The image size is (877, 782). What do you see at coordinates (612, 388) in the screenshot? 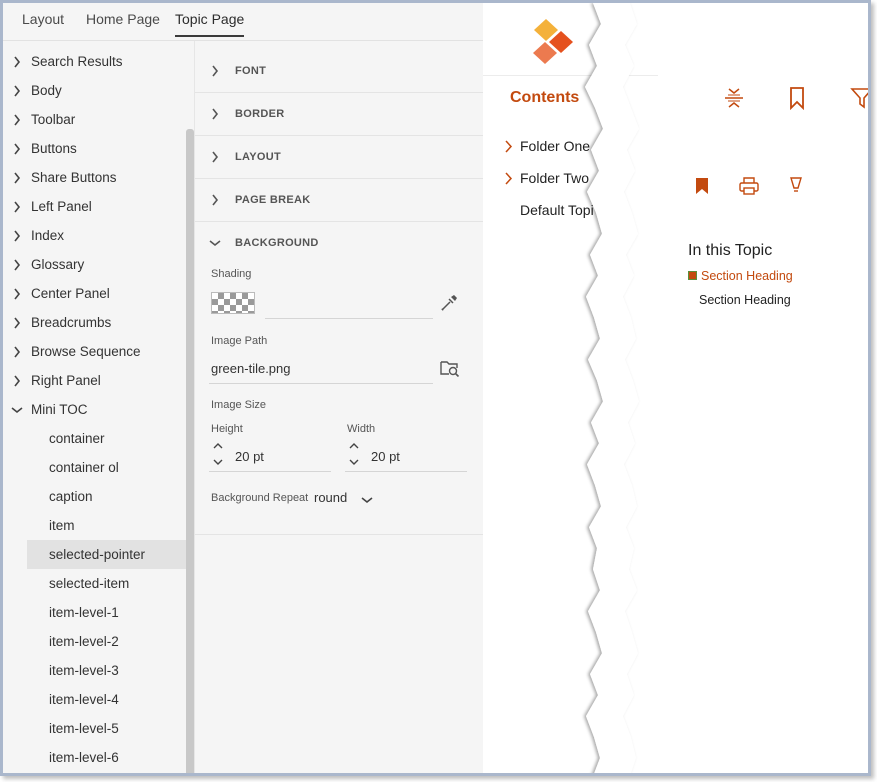
I see `torn-edge-decoration` at bounding box center [612, 388].